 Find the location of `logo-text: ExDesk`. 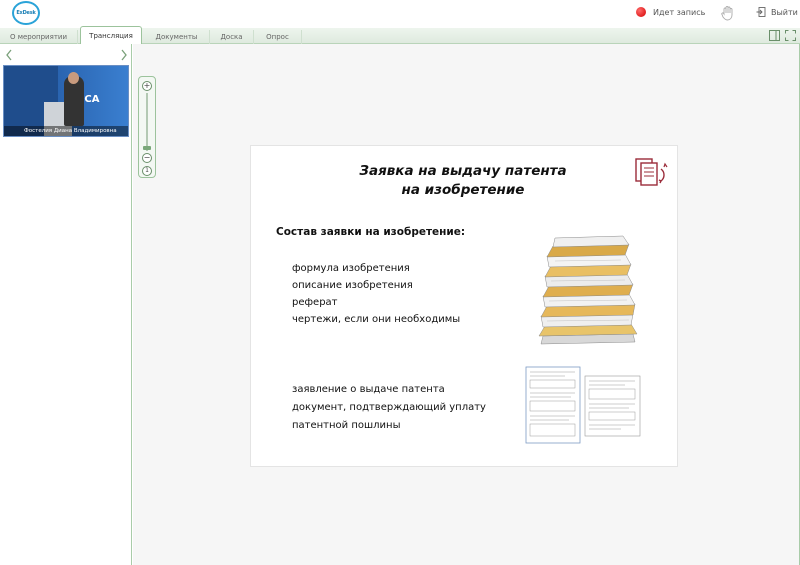

logo-text: ExDesk is located at coordinates (26, 13).